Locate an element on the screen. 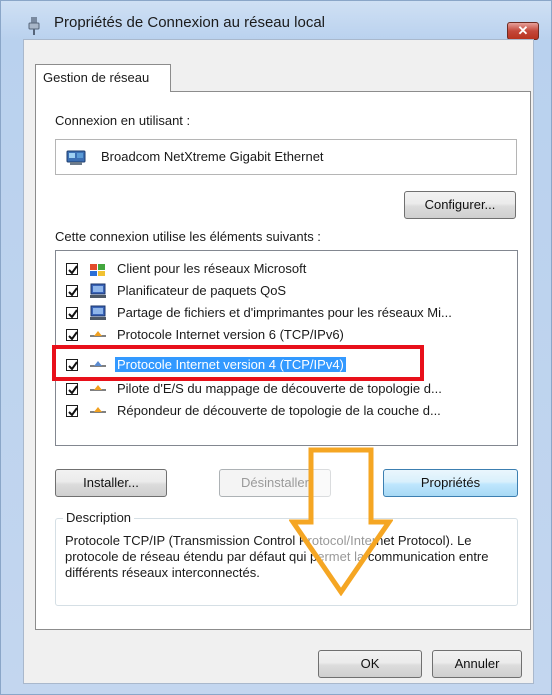 This screenshot has width=552, height=695. list-item-ipv6: Protocole Internet version 6 (TCP/IPv6) is located at coordinates (286, 336).